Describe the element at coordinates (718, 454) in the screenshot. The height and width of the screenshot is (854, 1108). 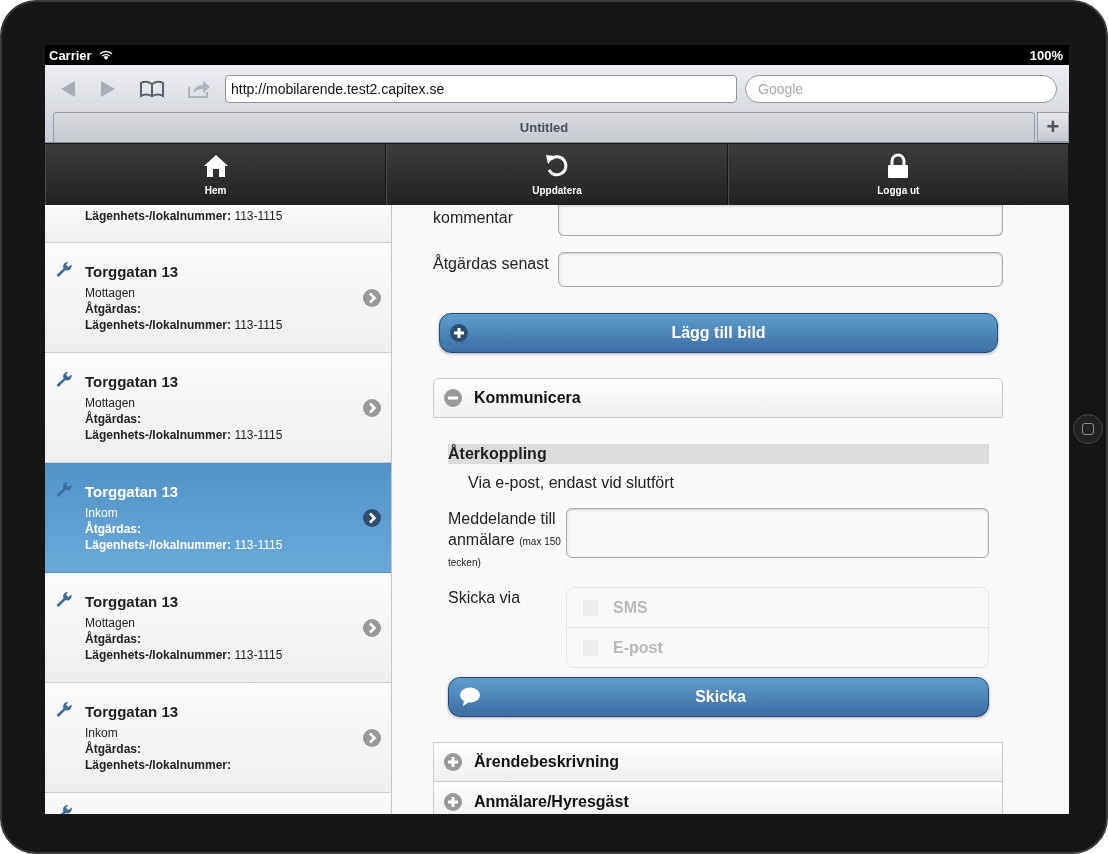
I see `subsection-heading: Återkoppling` at that location.